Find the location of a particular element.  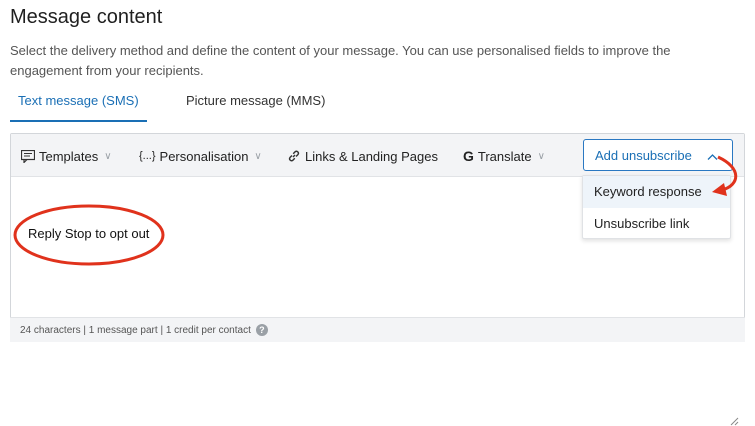

tab-mms: Picture message (MMS) is located at coordinates (255, 106).